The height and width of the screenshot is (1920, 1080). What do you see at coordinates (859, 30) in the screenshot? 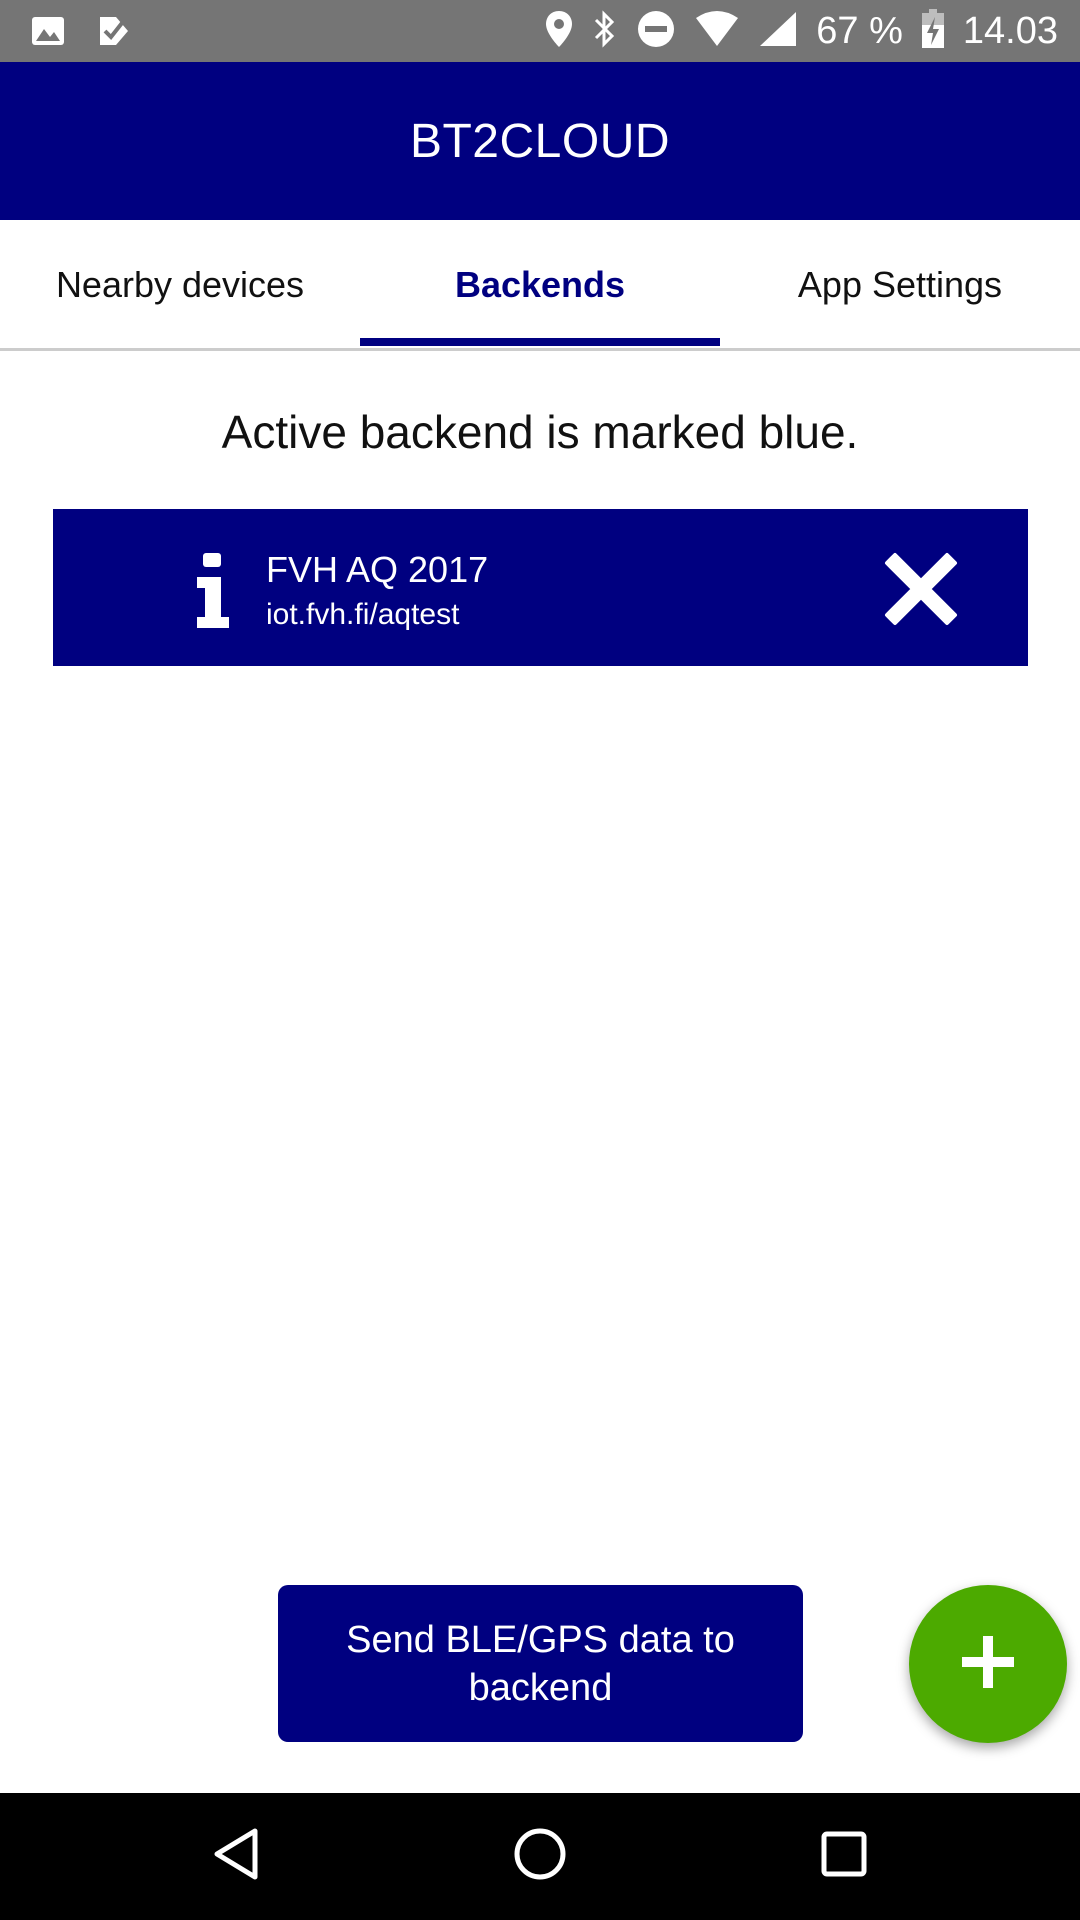
I see `battery-percent: 67 %` at bounding box center [859, 30].